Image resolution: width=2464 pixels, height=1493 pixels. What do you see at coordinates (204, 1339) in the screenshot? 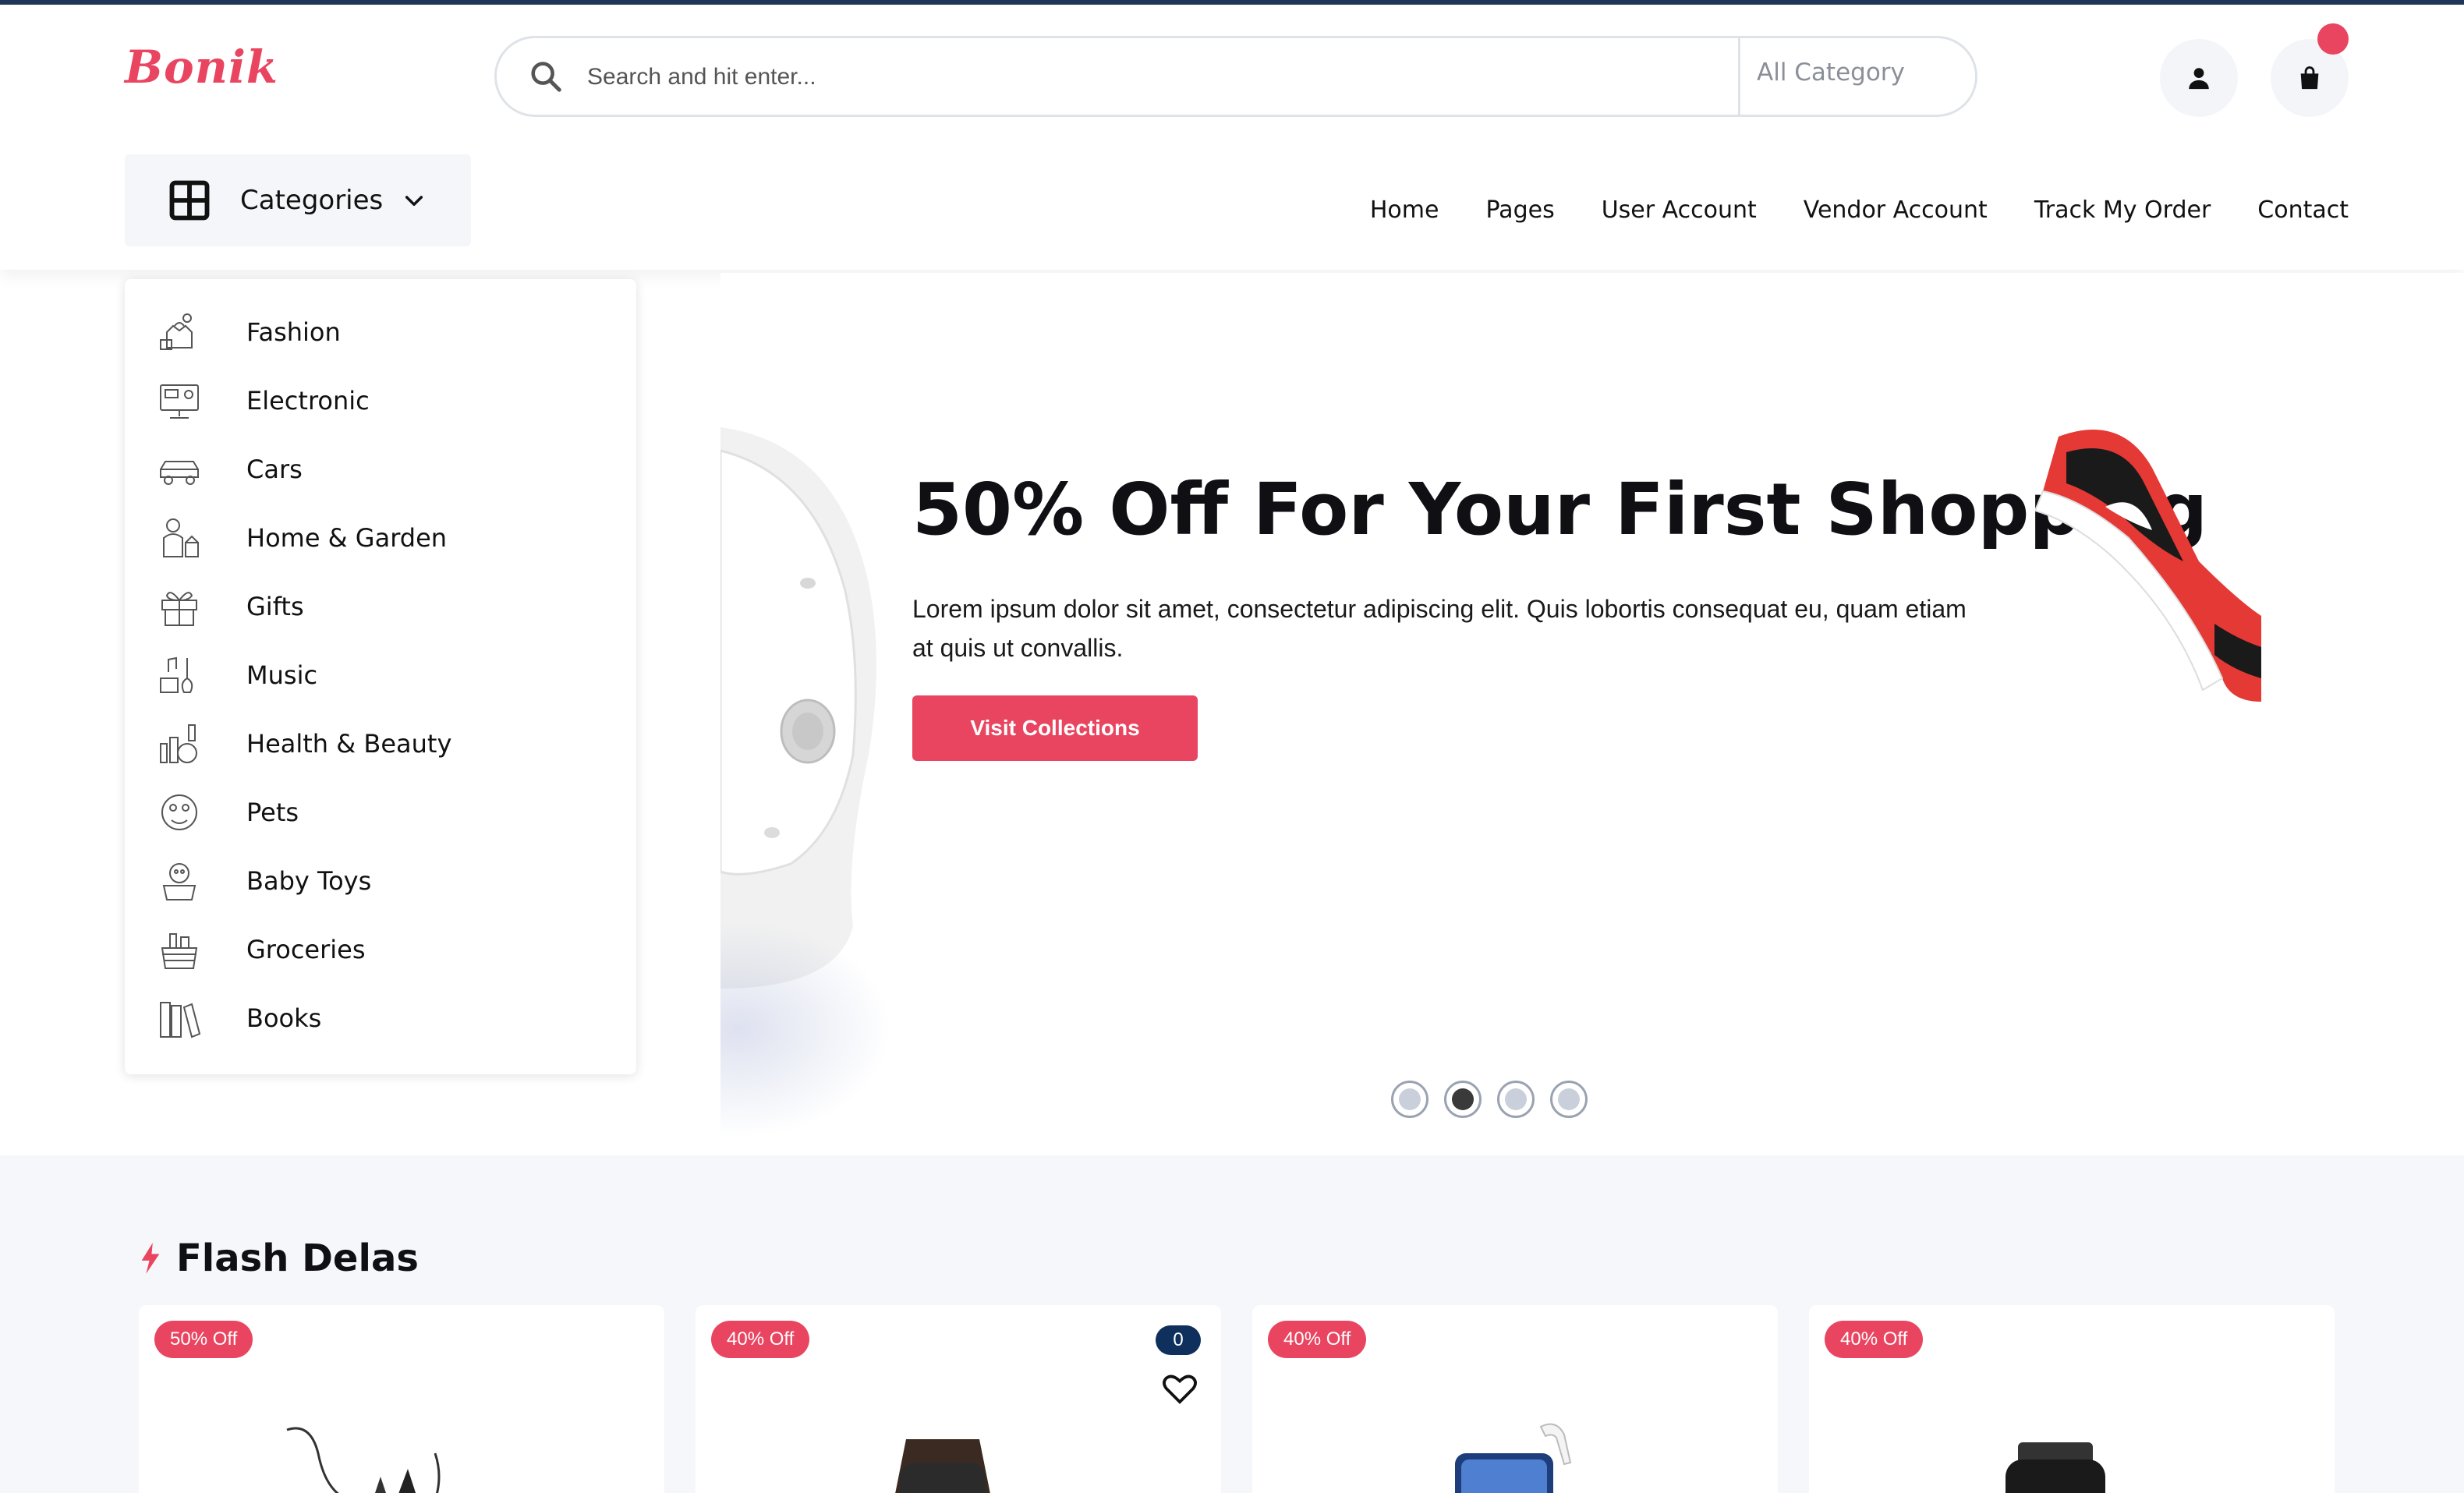
I see `discount-badge: 50% Off` at bounding box center [204, 1339].